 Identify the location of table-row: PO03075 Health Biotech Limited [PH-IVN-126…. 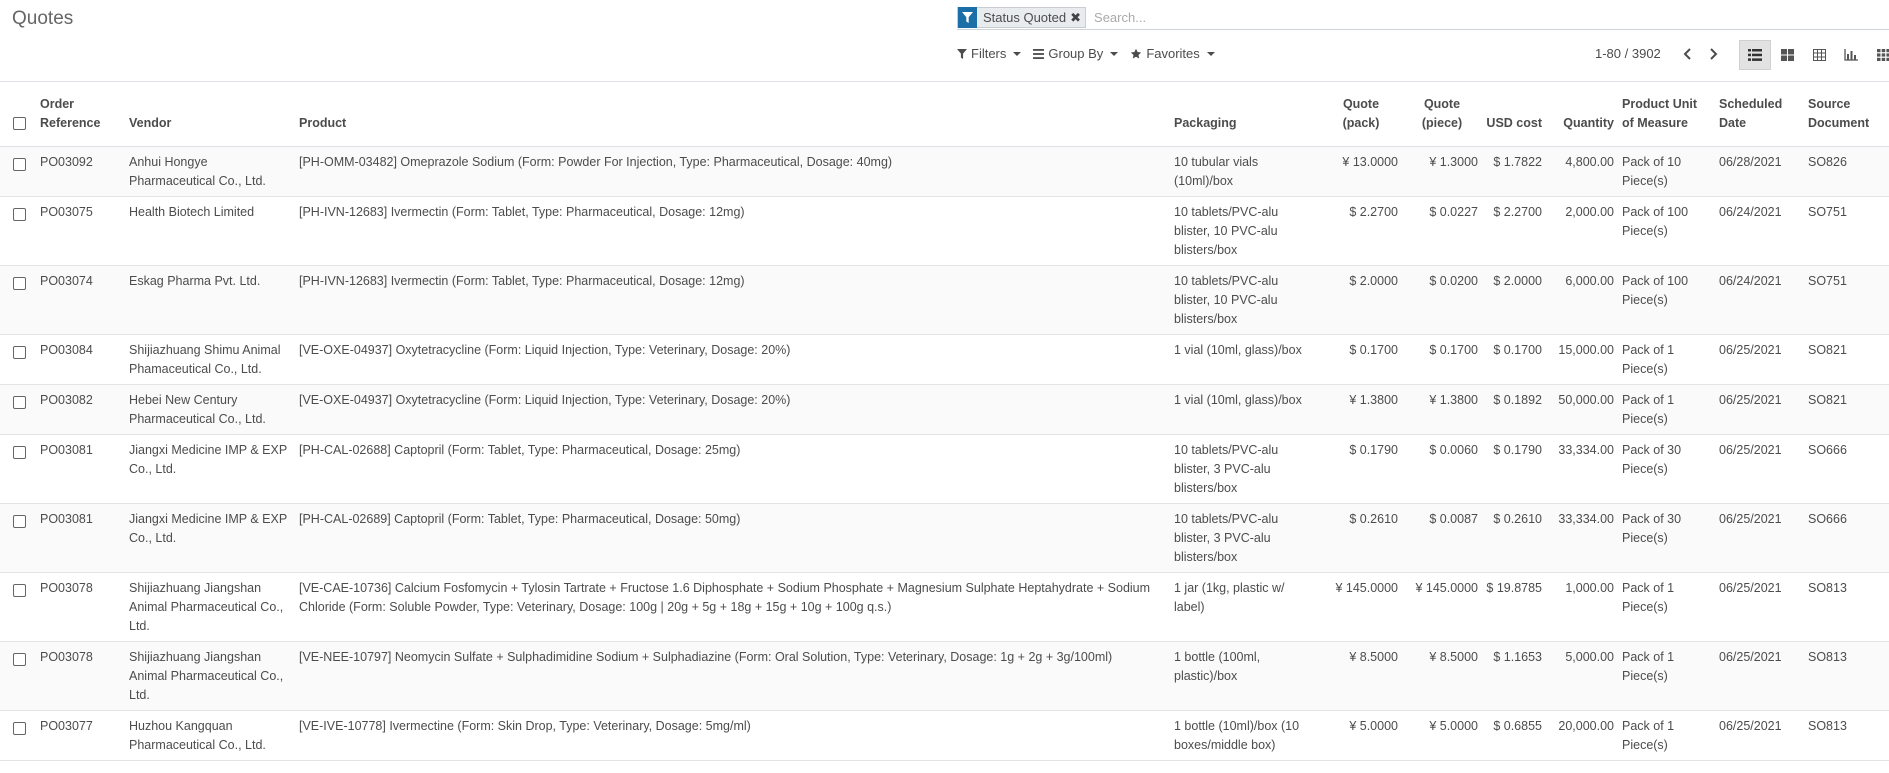
(944, 231).